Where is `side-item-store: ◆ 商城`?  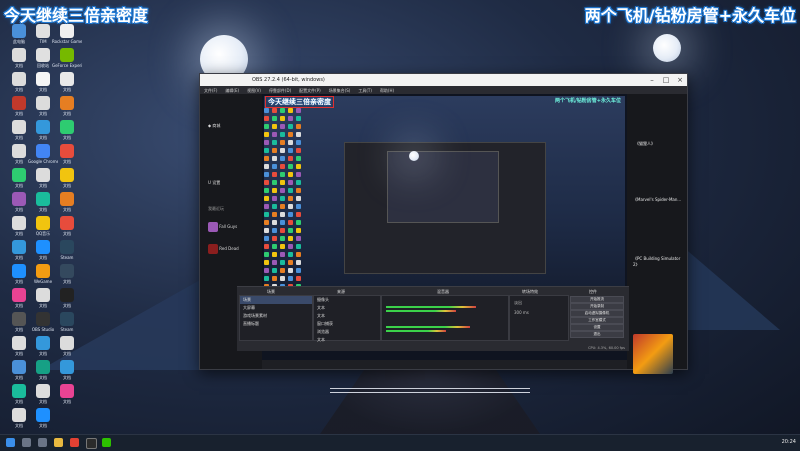
side-item-store: ◆ 商城 is located at coordinates (214, 126).